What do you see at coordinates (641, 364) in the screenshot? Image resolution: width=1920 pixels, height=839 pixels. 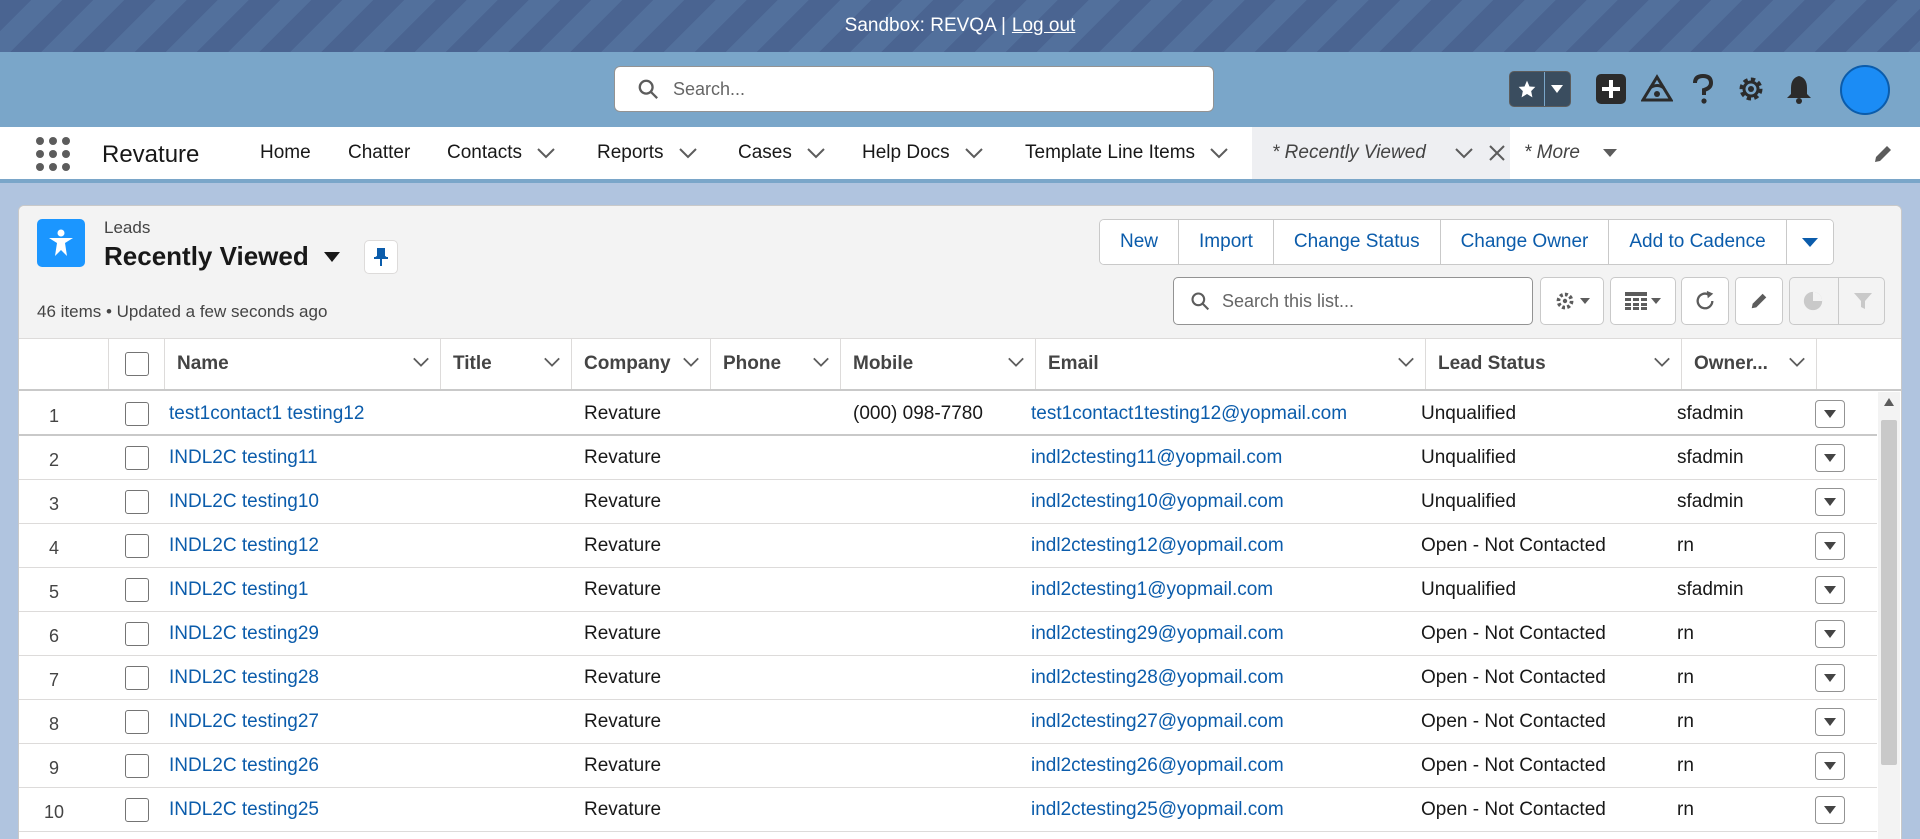 I see `column-header-company: Company` at bounding box center [641, 364].